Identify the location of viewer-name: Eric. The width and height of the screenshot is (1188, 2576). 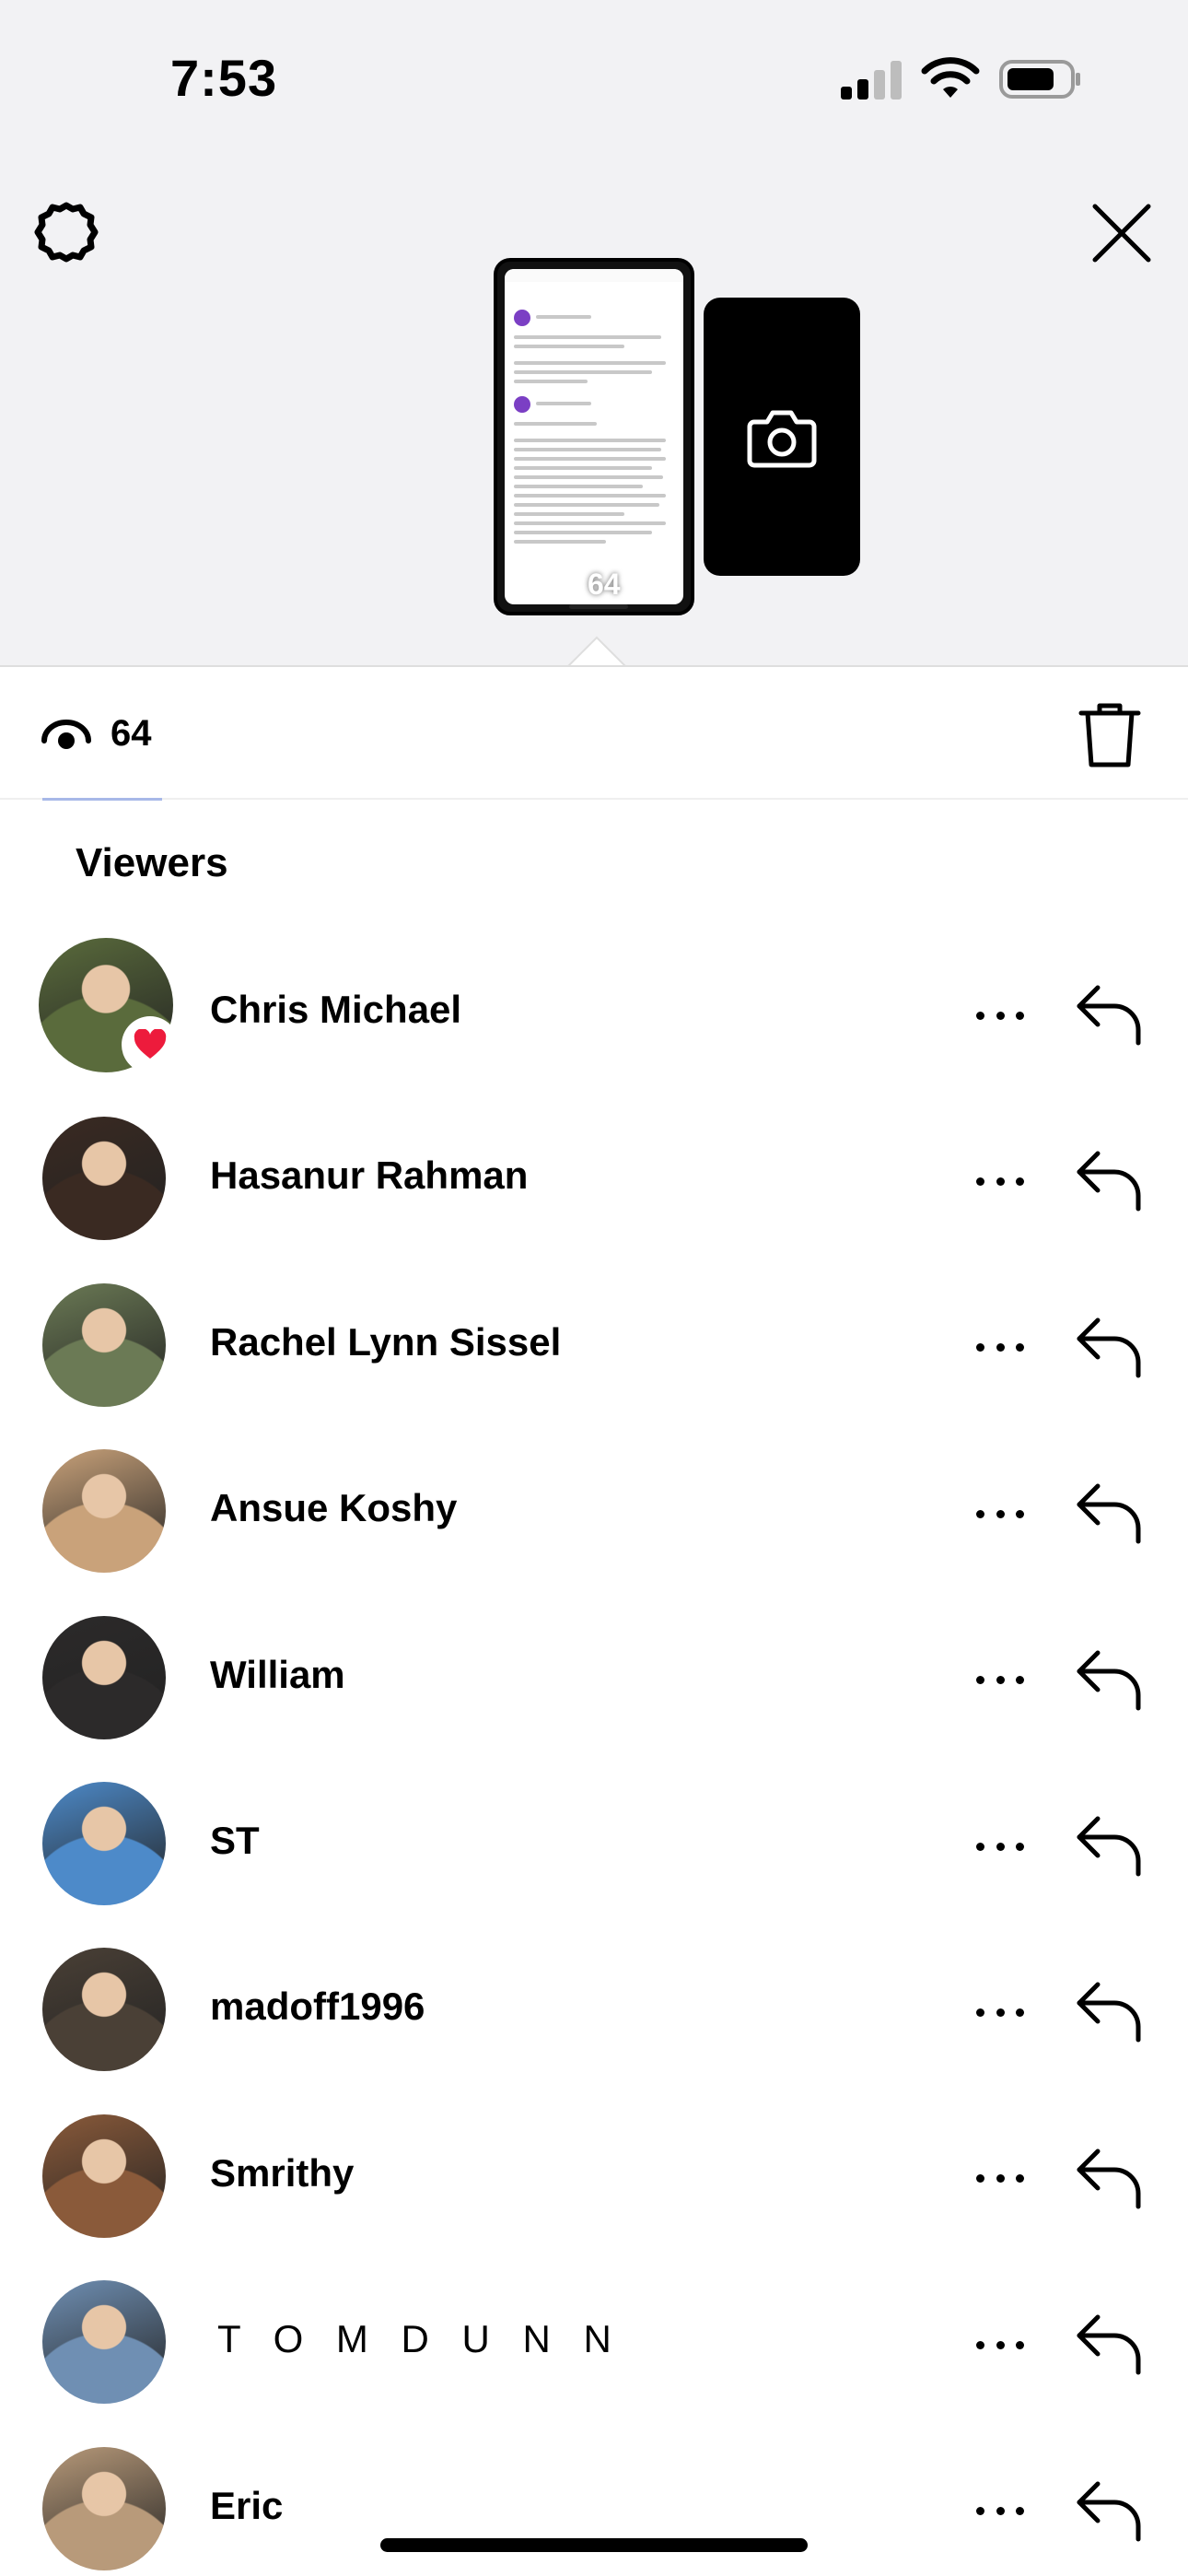
(246, 2506).